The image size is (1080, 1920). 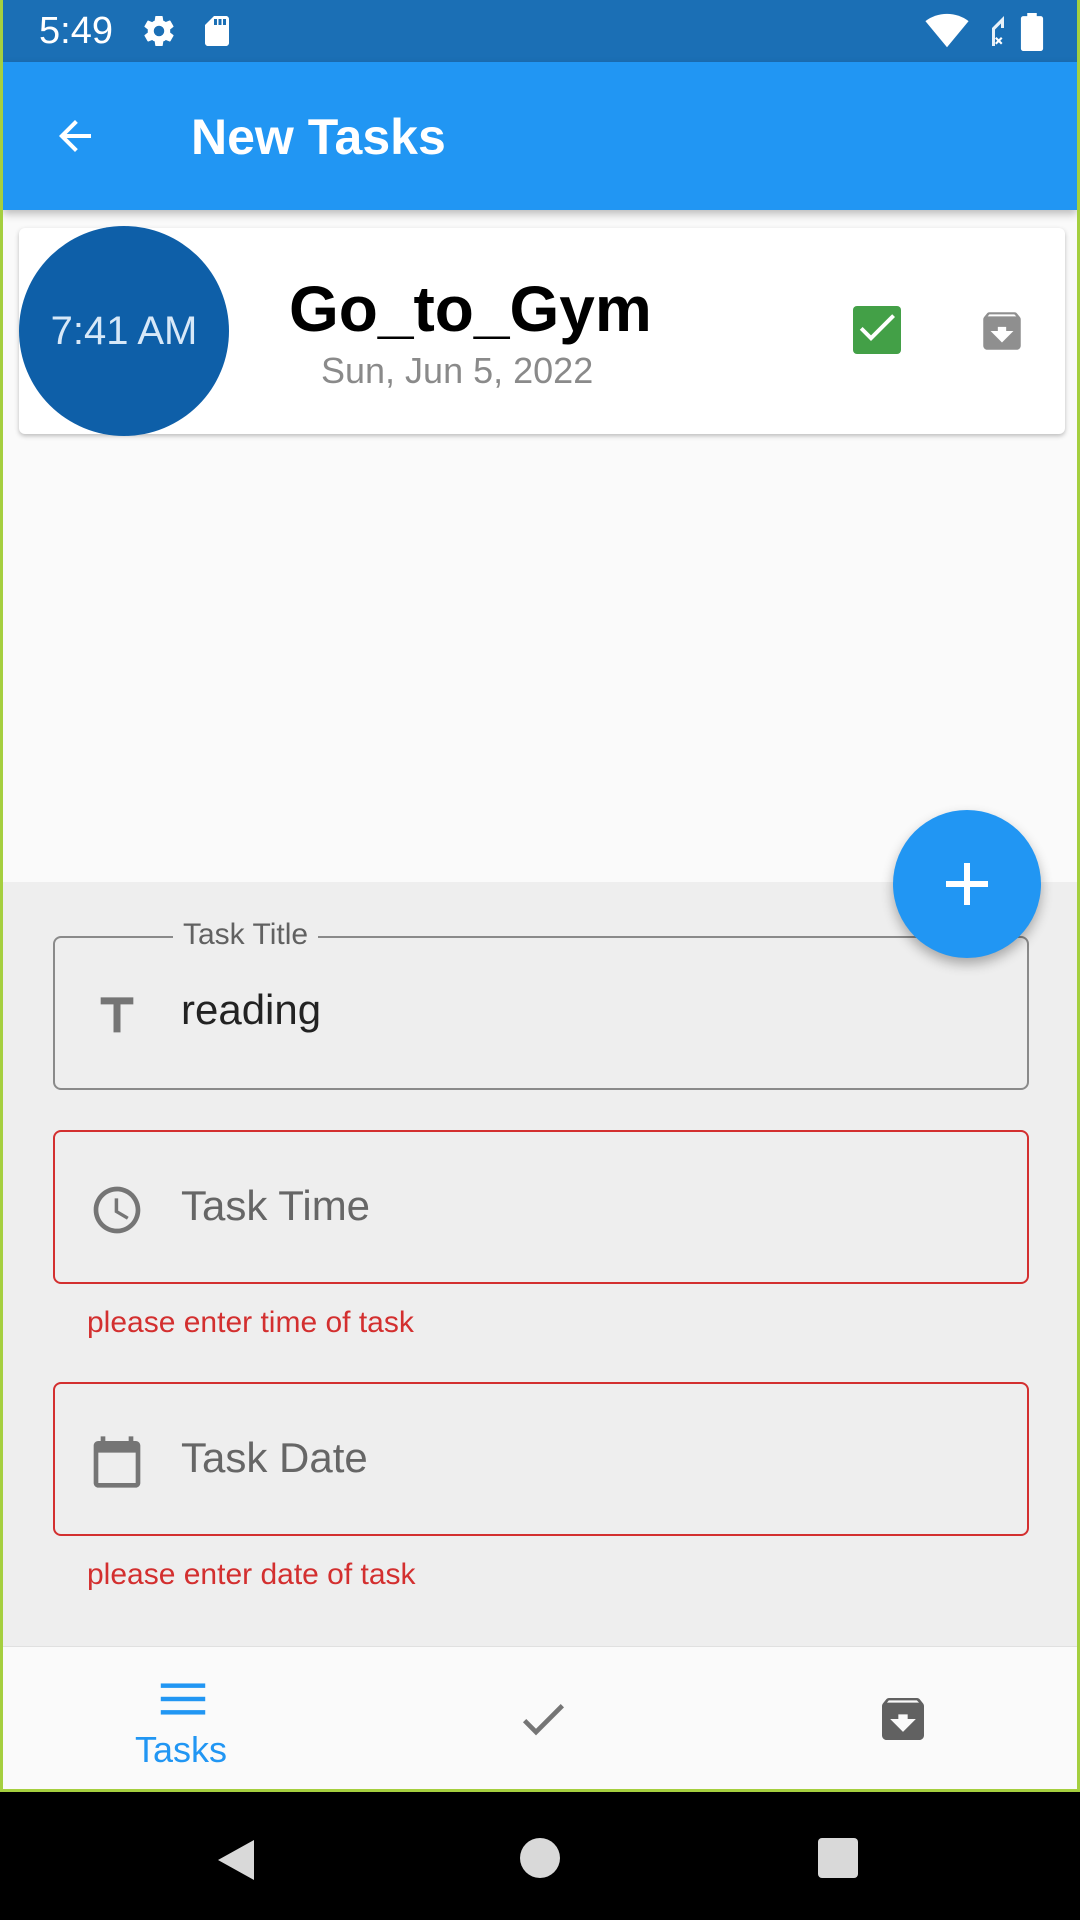 I want to click on page-title: New Tasks, so click(x=318, y=137).